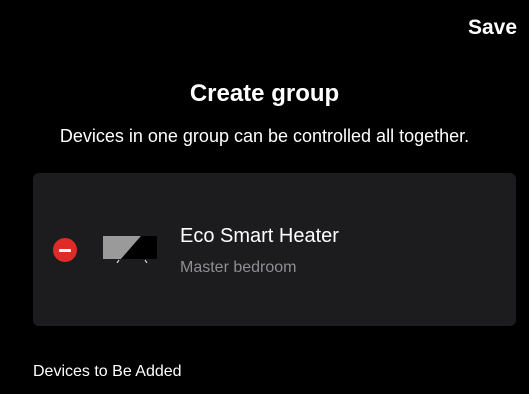  What do you see at coordinates (130, 249) in the screenshot?
I see `heater-thumbnail-icon` at bounding box center [130, 249].